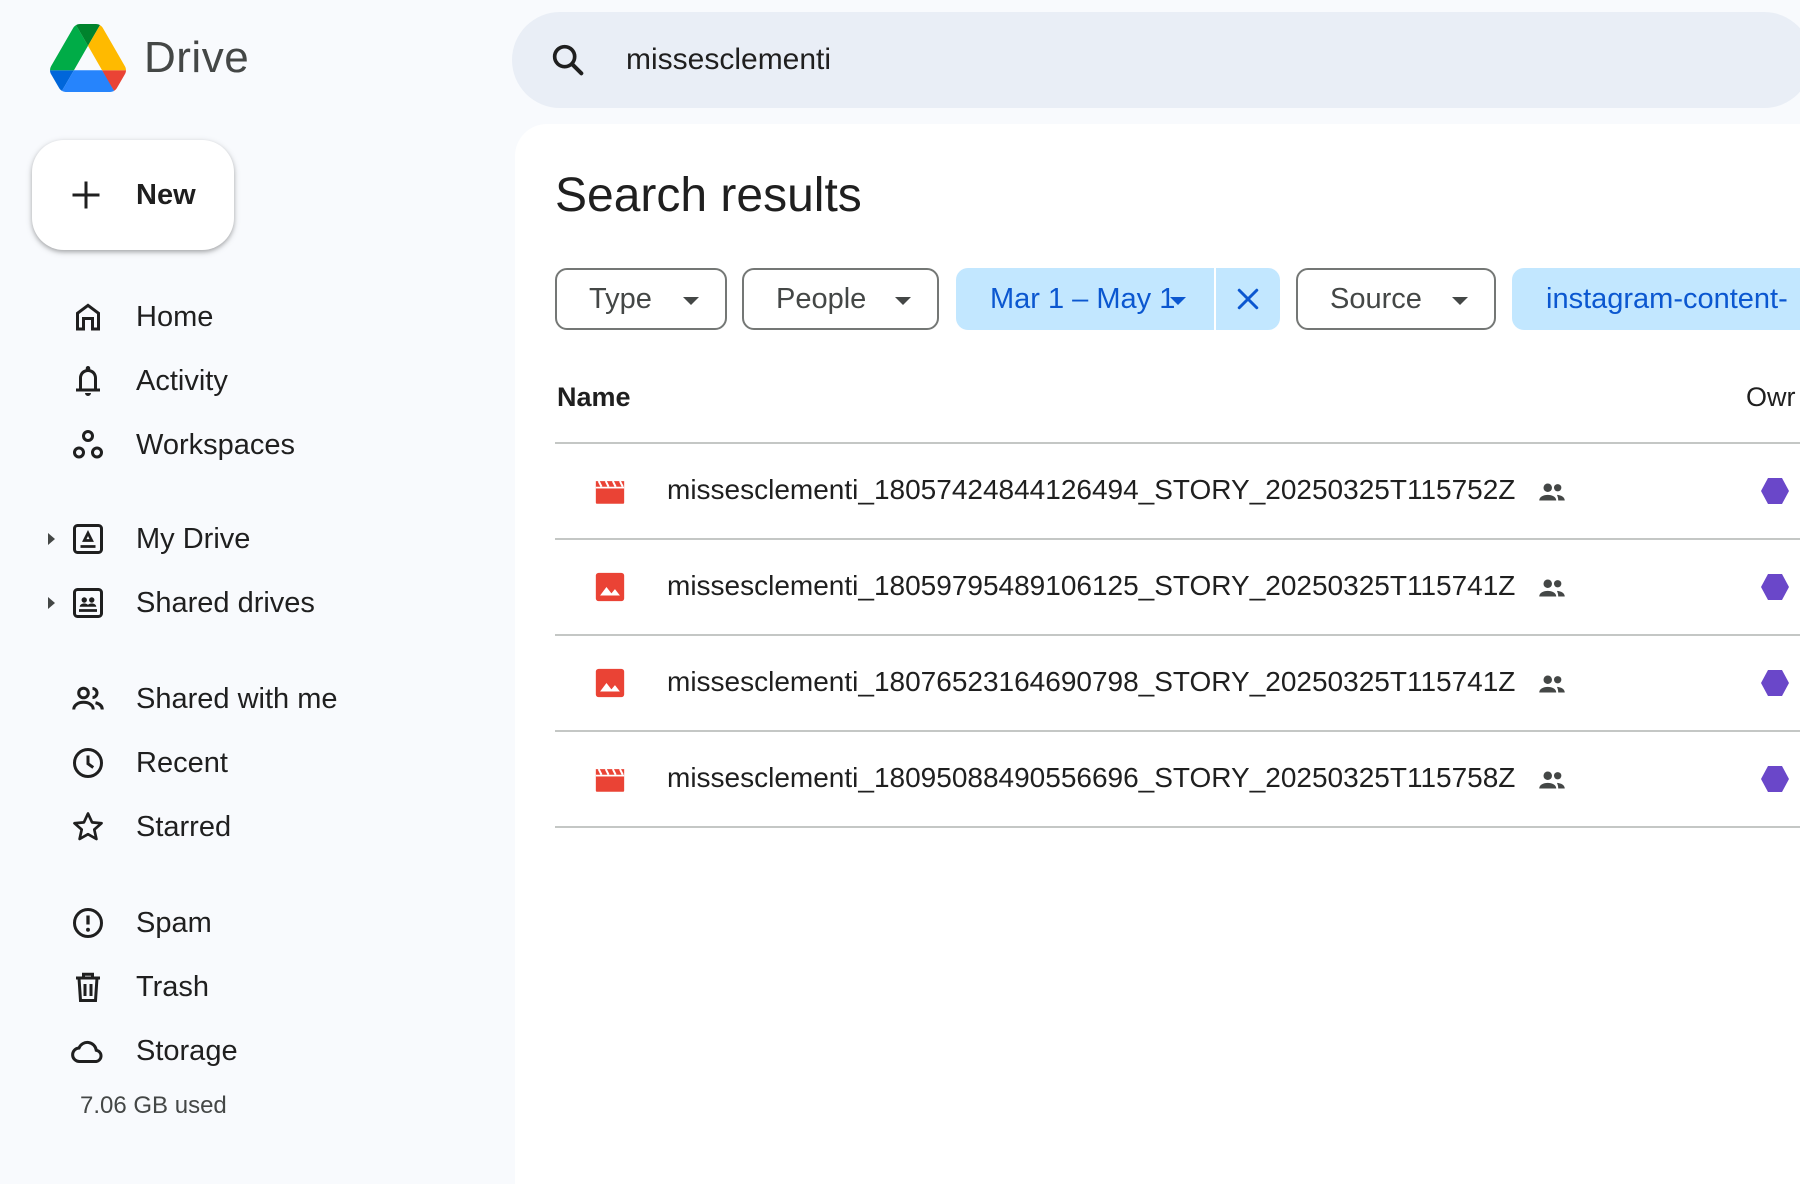 The height and width of the screenshot is (1184, 1800). What do you see at coordinates (182, 380) in the screenshot?
I see `sidebar-item-label: Activity` at bounding box center [182, 380].